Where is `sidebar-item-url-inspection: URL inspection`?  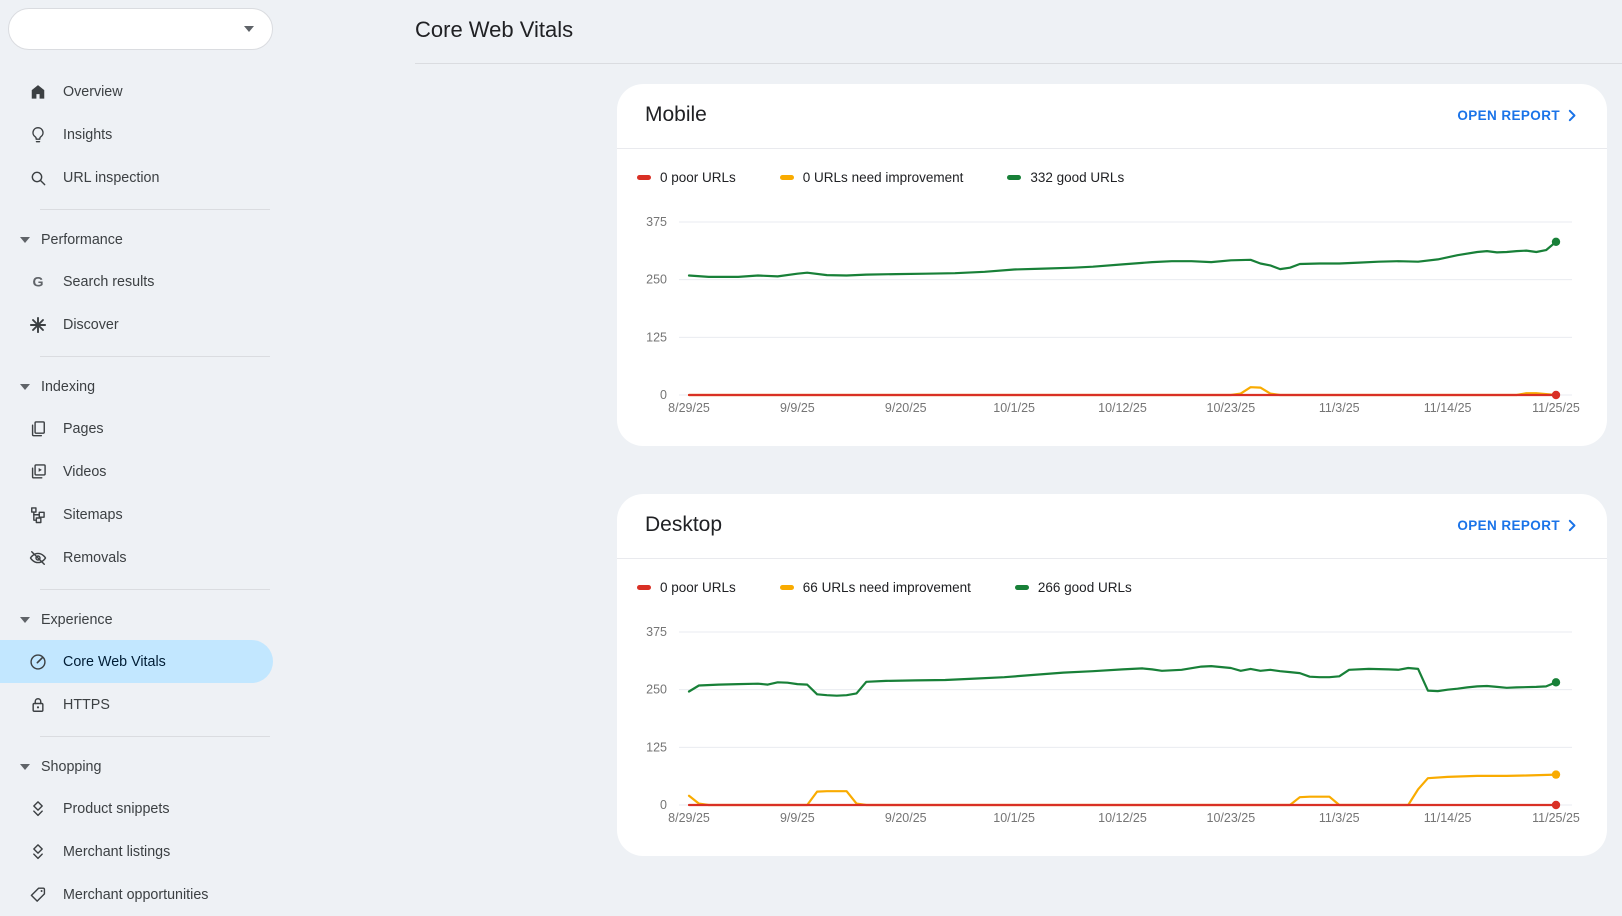 sidebar-item-url-inspection: URL inspection is located at coordinates (136, 177).